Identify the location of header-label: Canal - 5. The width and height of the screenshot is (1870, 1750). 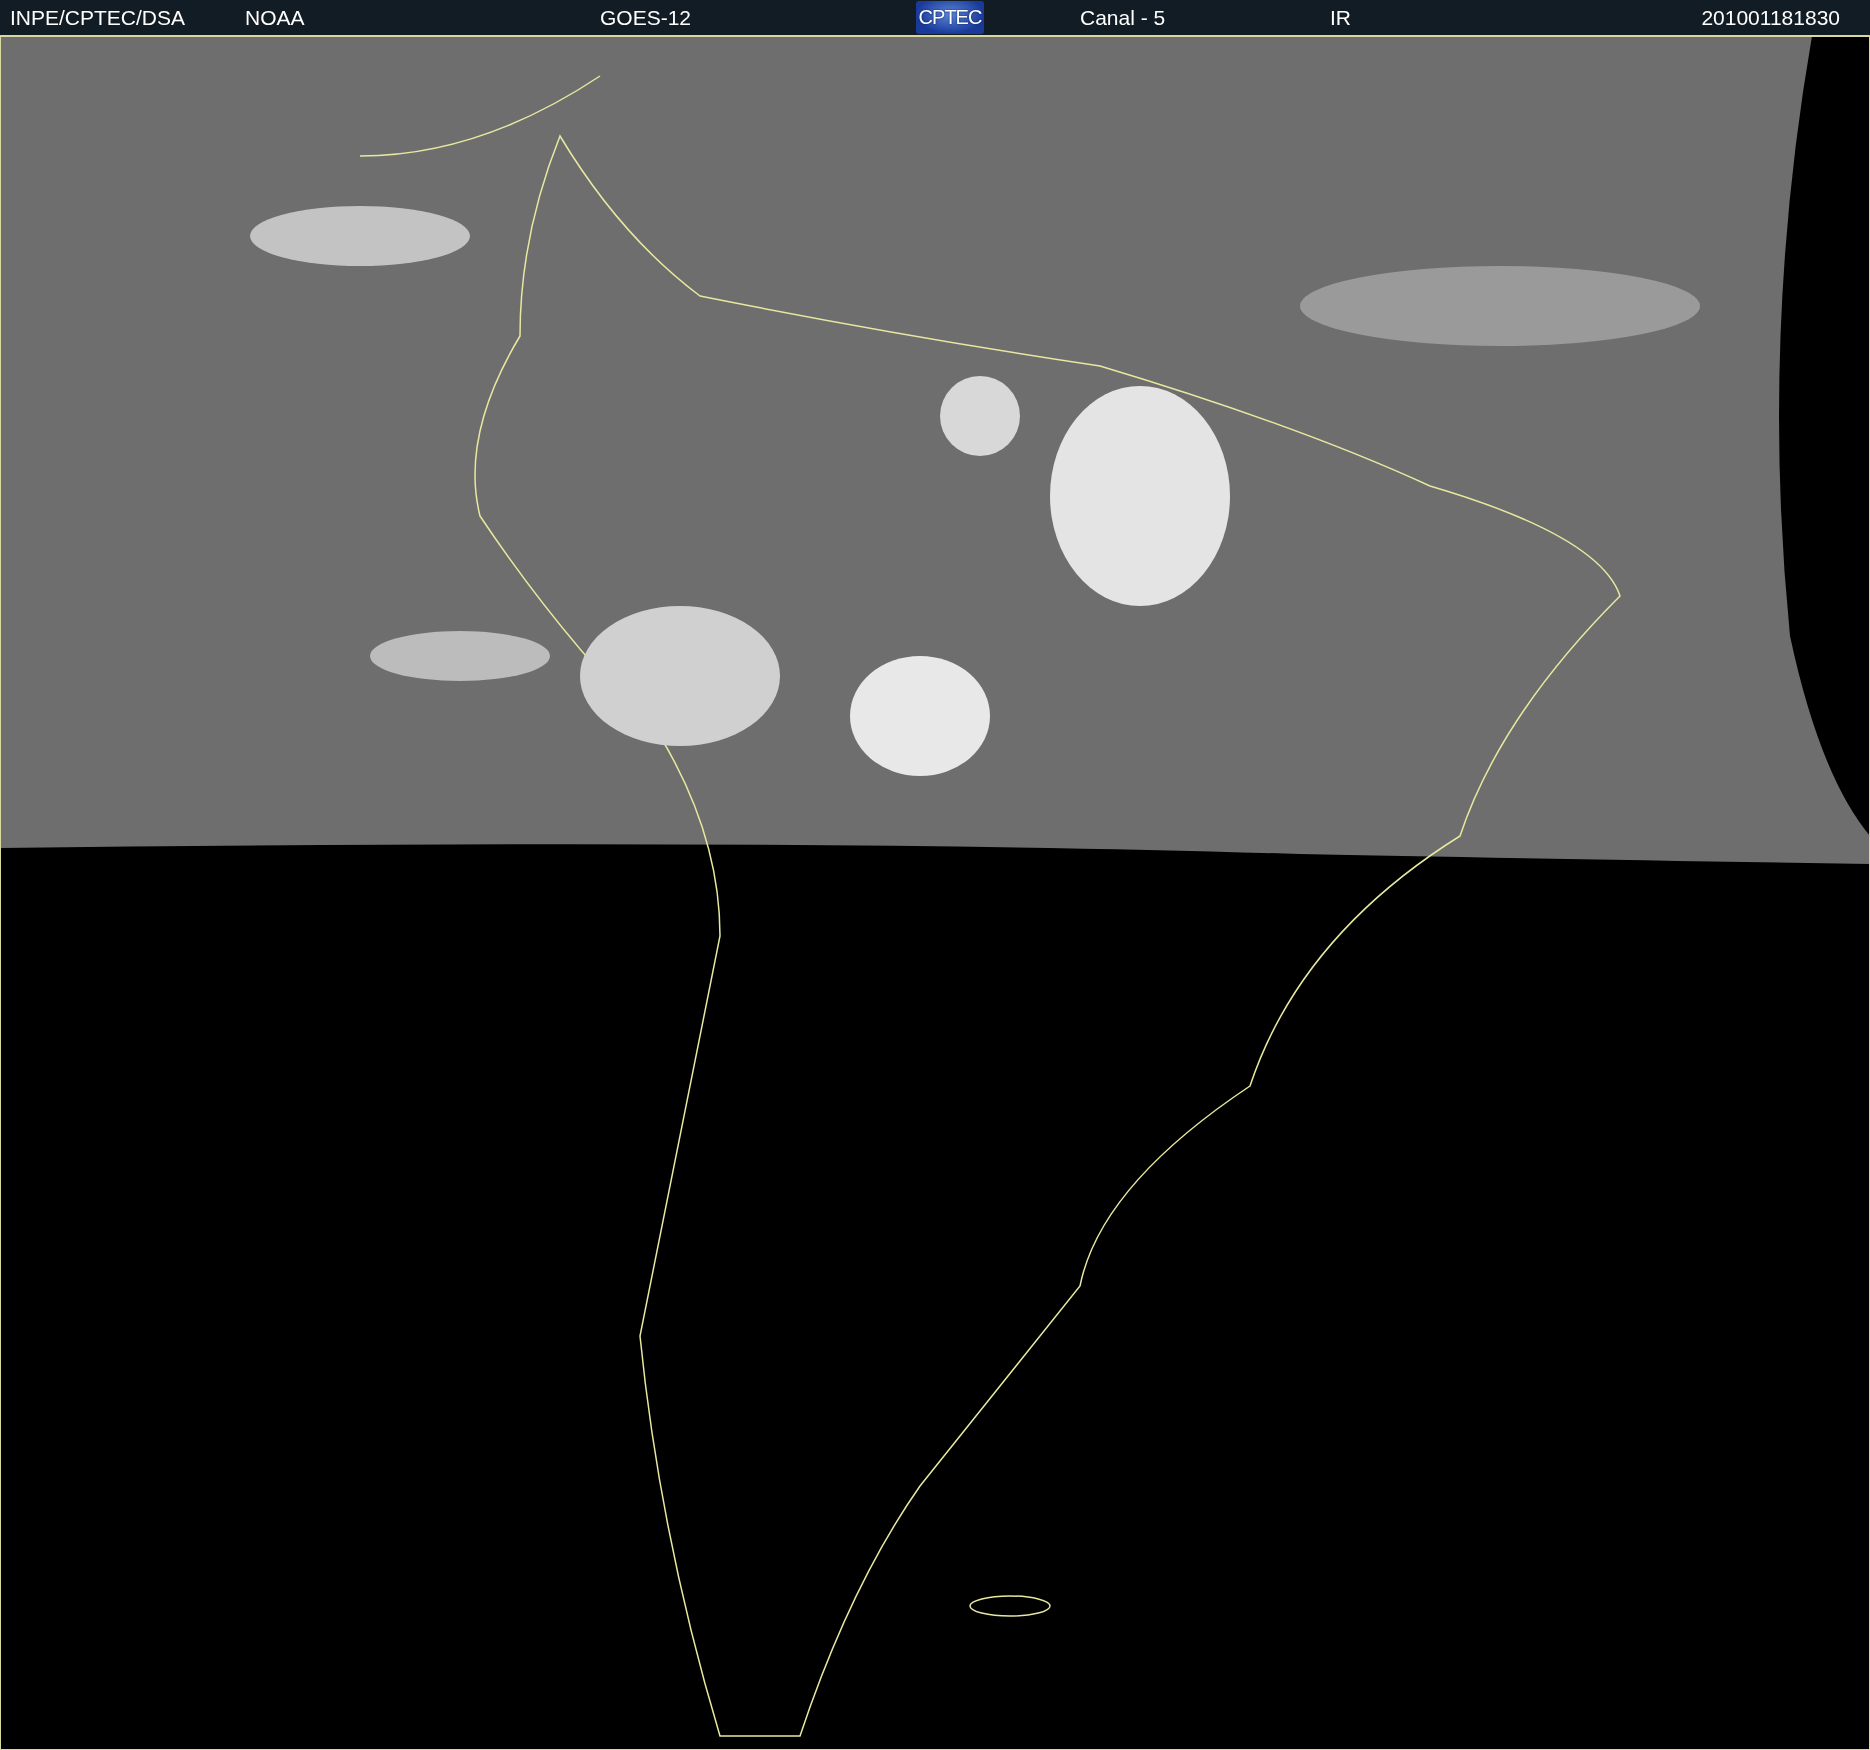
(1123, 17).